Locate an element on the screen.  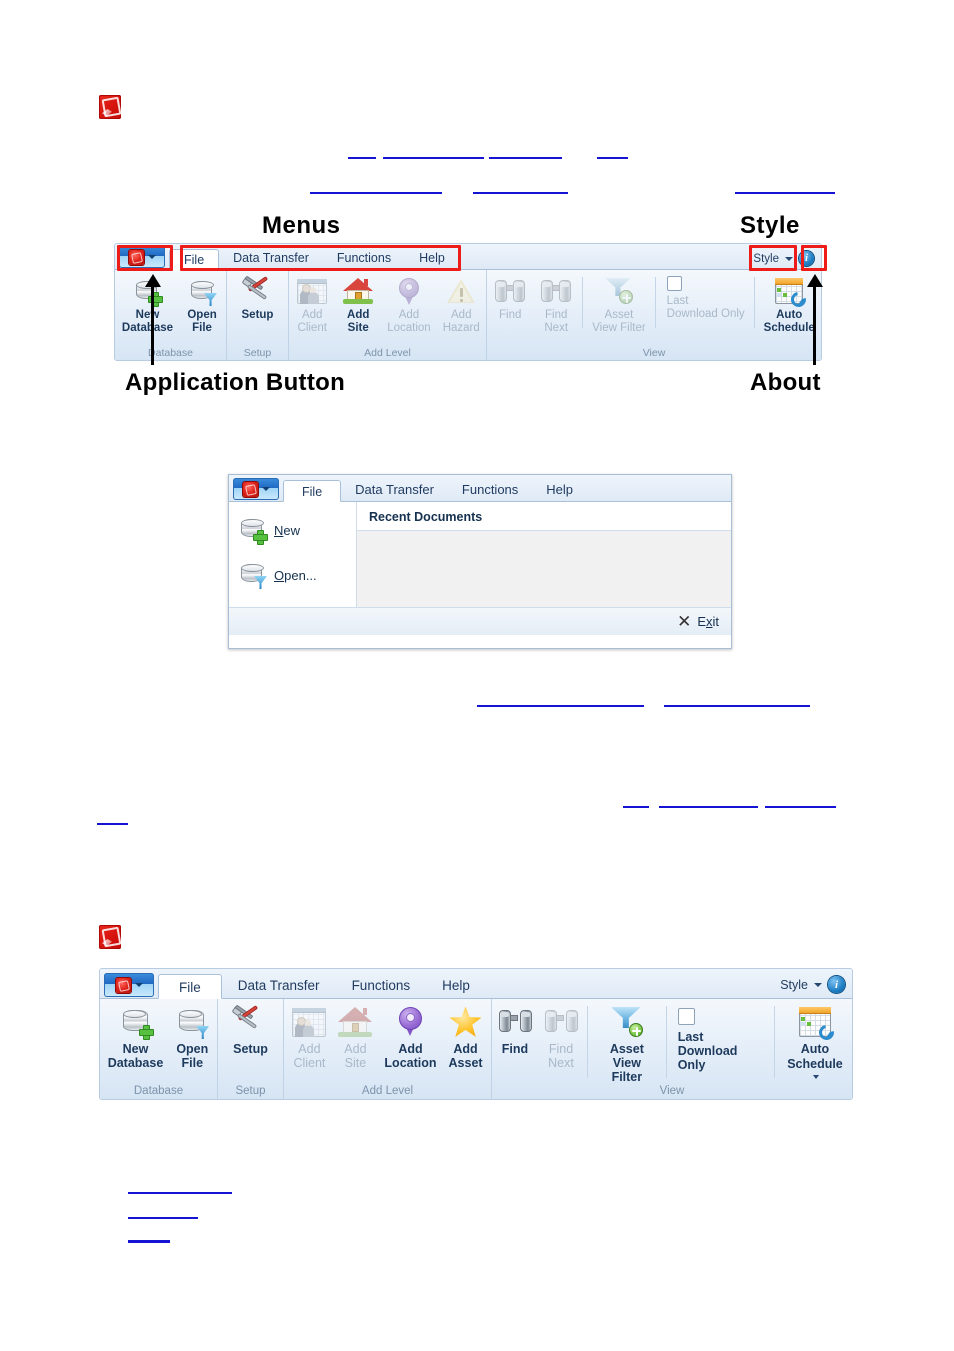
star-icon is located at coordinates (465, 1022).